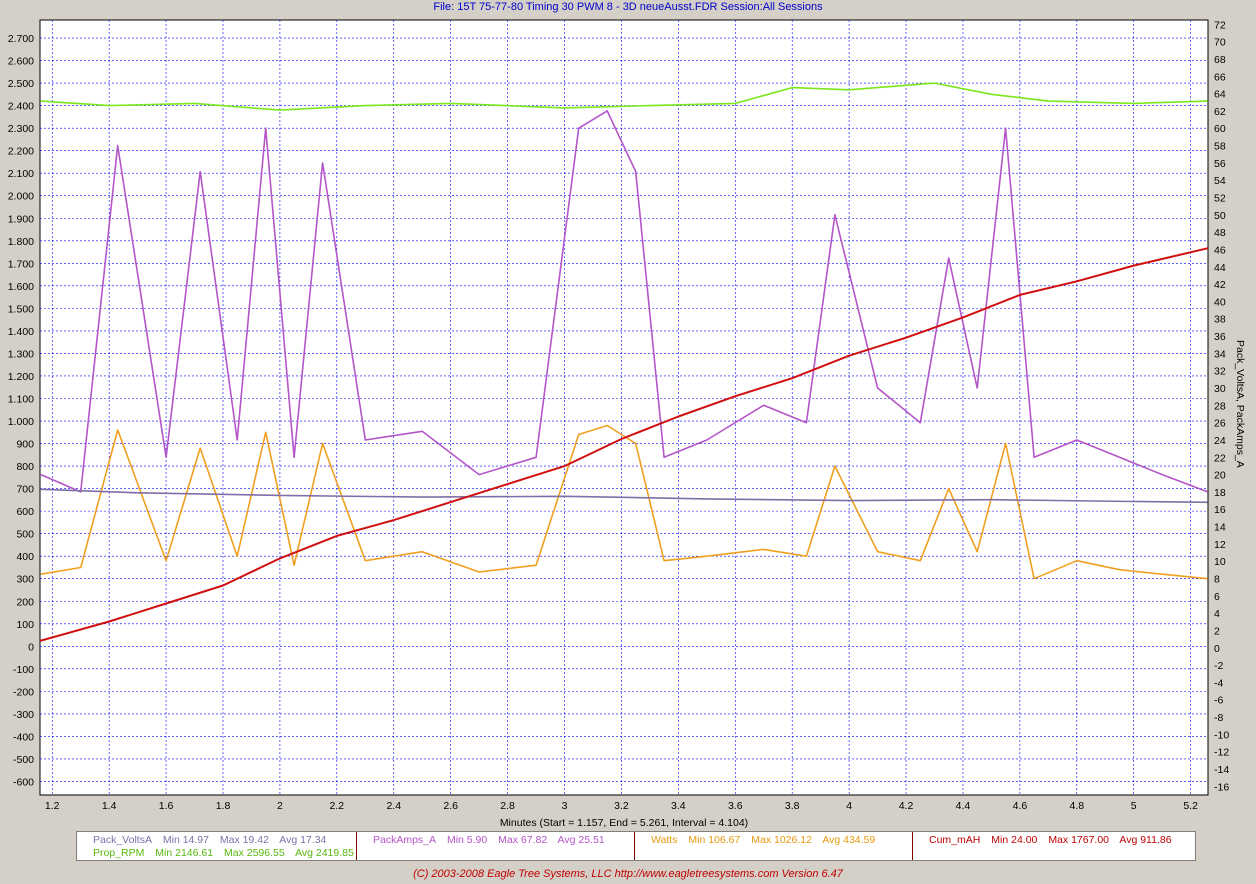 This screenshot has height=884, width=1256. What do you see at coordinates (1217, 631) in the screenshot?
I see `y-right-tick-label: 2` at bounding box center [1217, 631].